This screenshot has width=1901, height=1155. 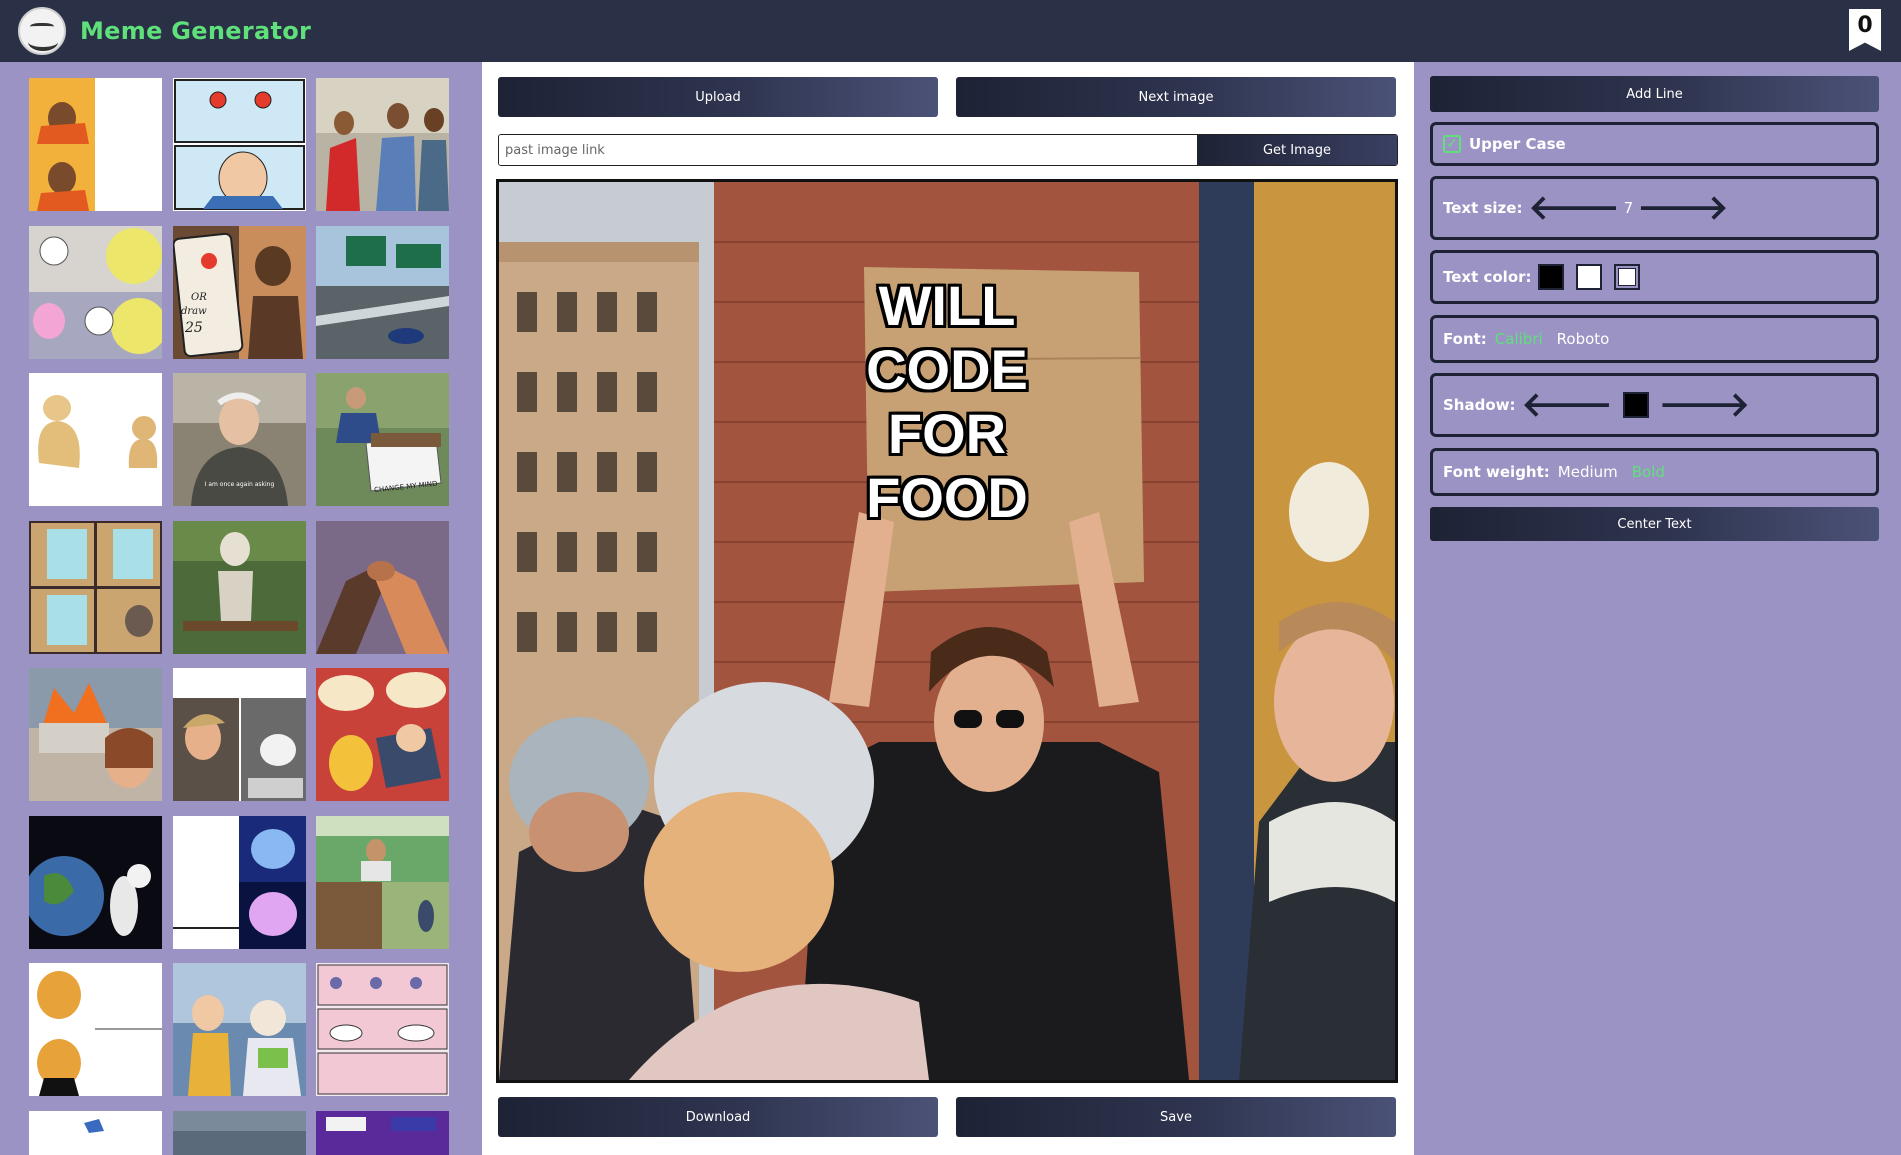 I want to click on epic-handshake-image, so click(x=382, y=587).